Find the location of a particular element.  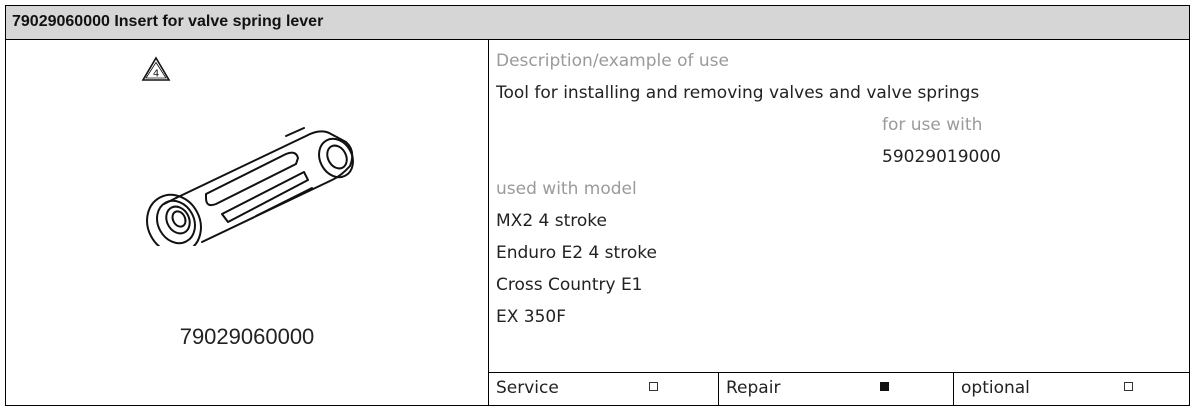

service-checkbox is located at coordinates (653, 386).